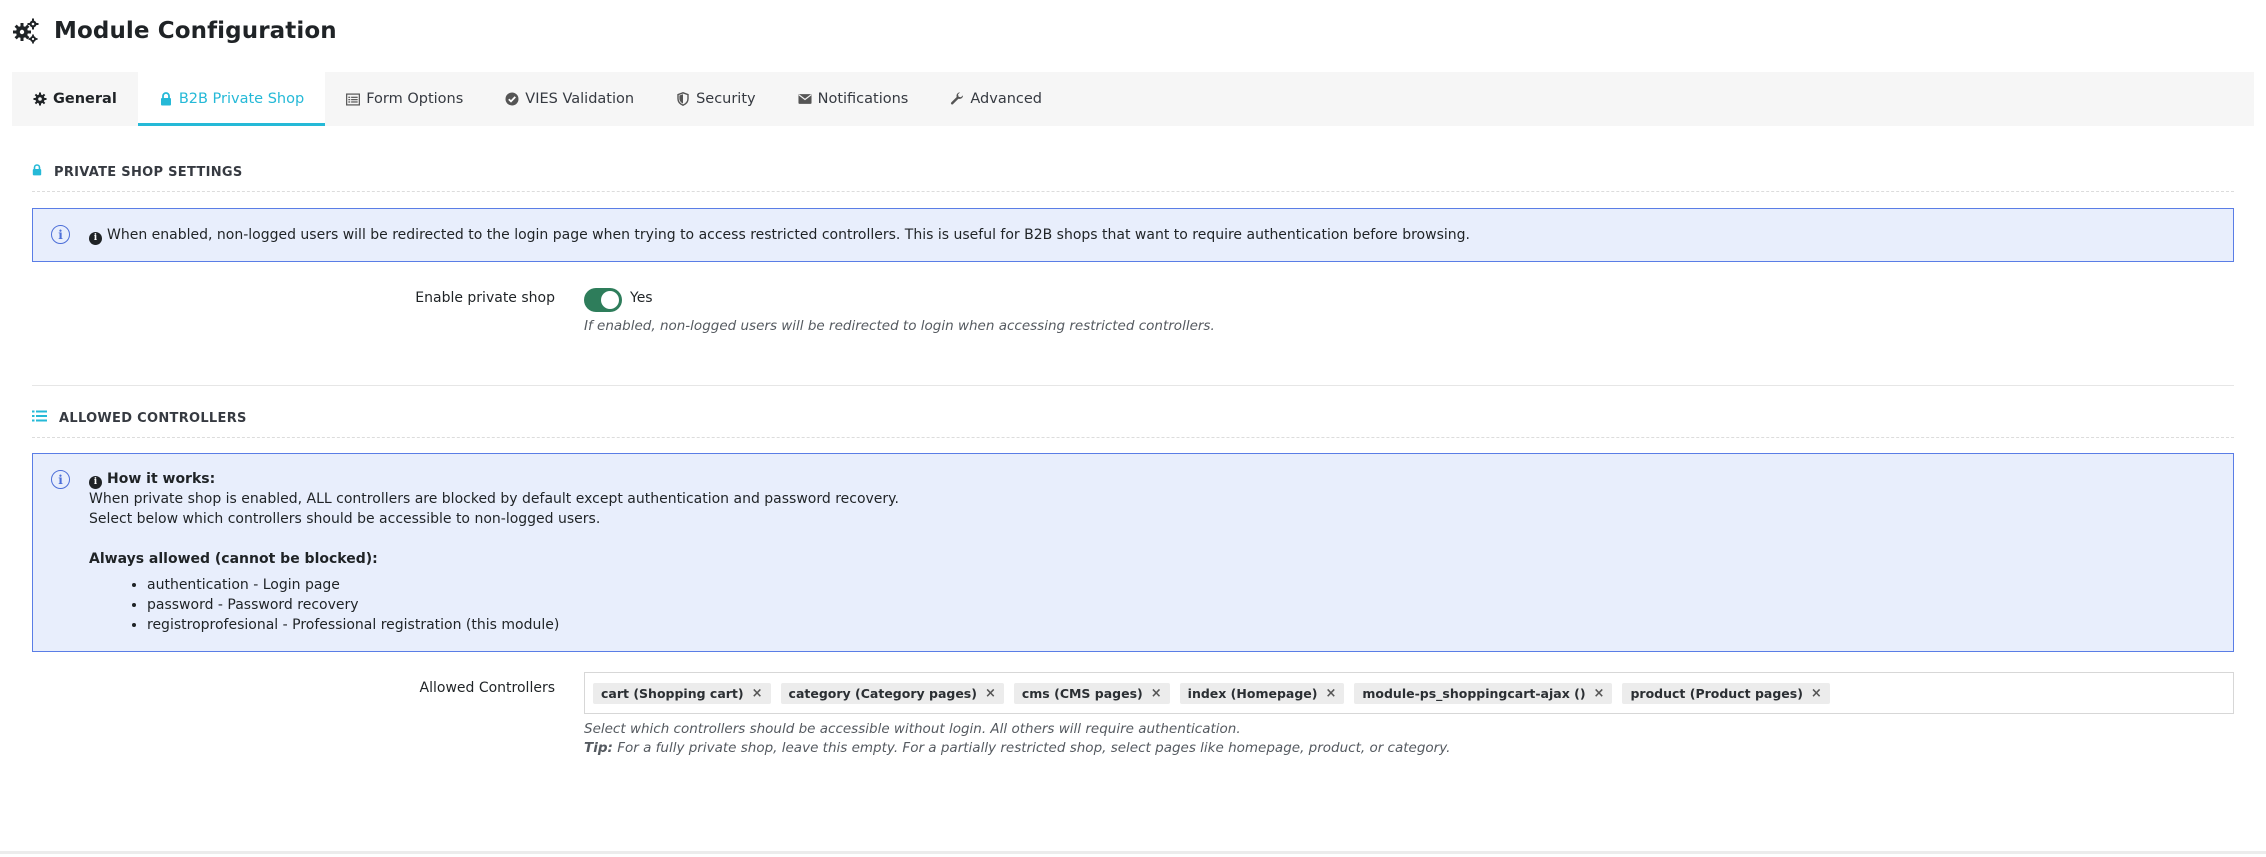 The height and width of the screenshot is (857, 2266). I want to click on wrench-icon, so click(957, 99).